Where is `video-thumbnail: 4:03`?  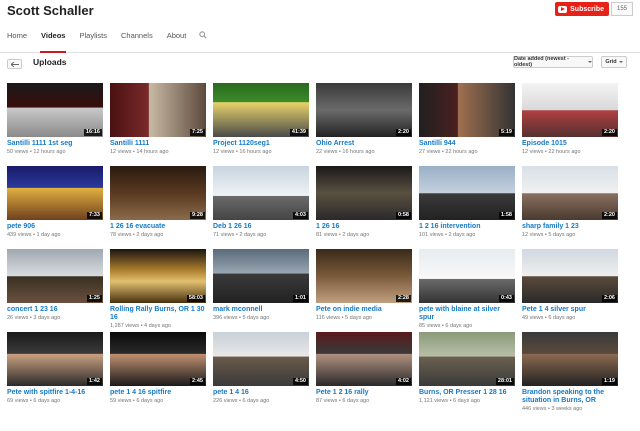
video-thumbnail: 4:03 is located at coordinates (261, 193).